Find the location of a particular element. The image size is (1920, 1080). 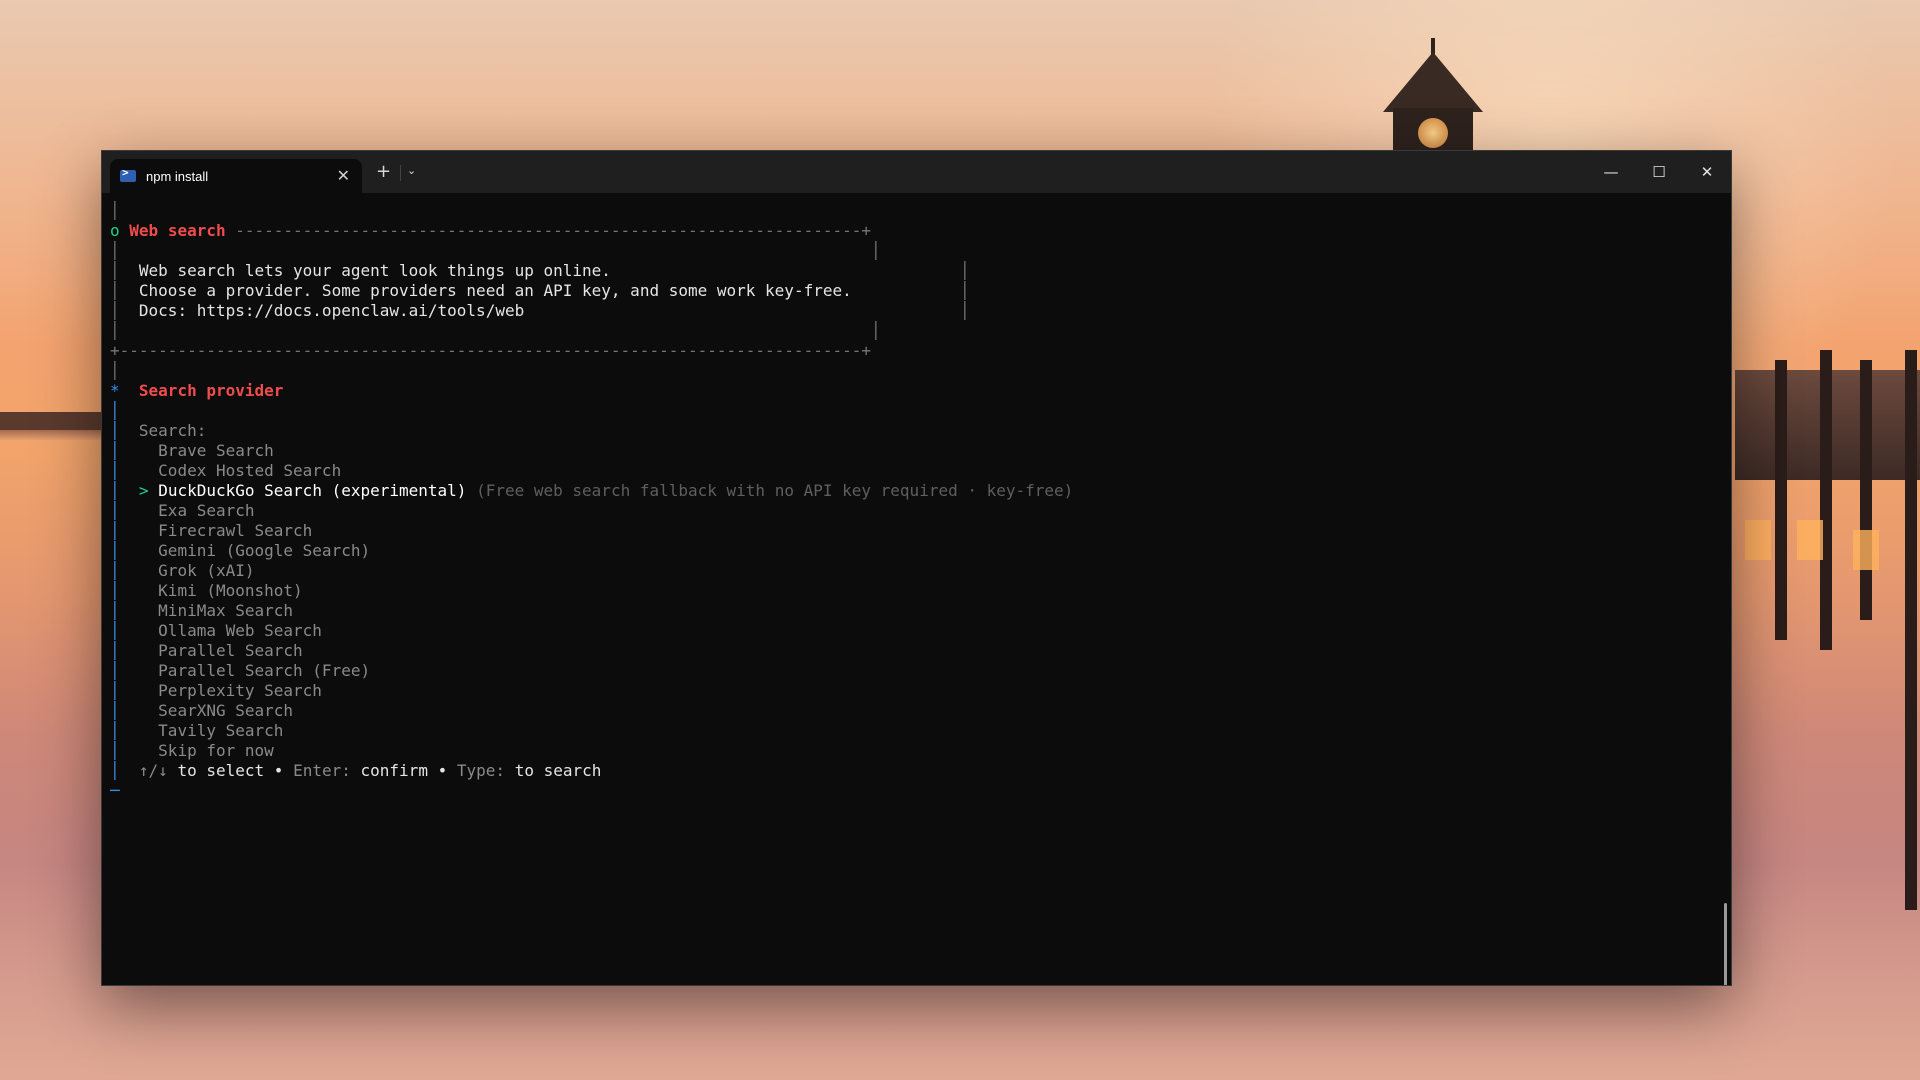

shoreline is located at coordinates (50, 421).